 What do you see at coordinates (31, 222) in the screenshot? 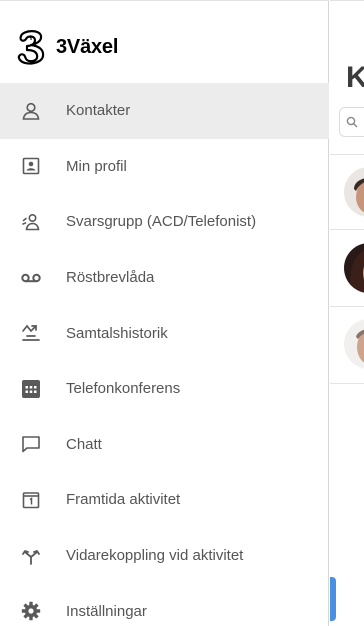
I see `group-icon` at bounding box center [31, 222].